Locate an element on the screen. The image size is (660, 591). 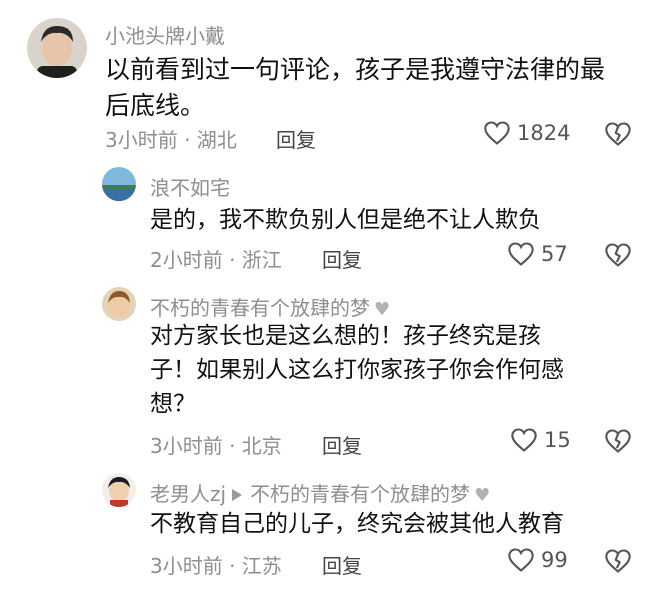
like-button: 99 is located at coordinates (537, 560).